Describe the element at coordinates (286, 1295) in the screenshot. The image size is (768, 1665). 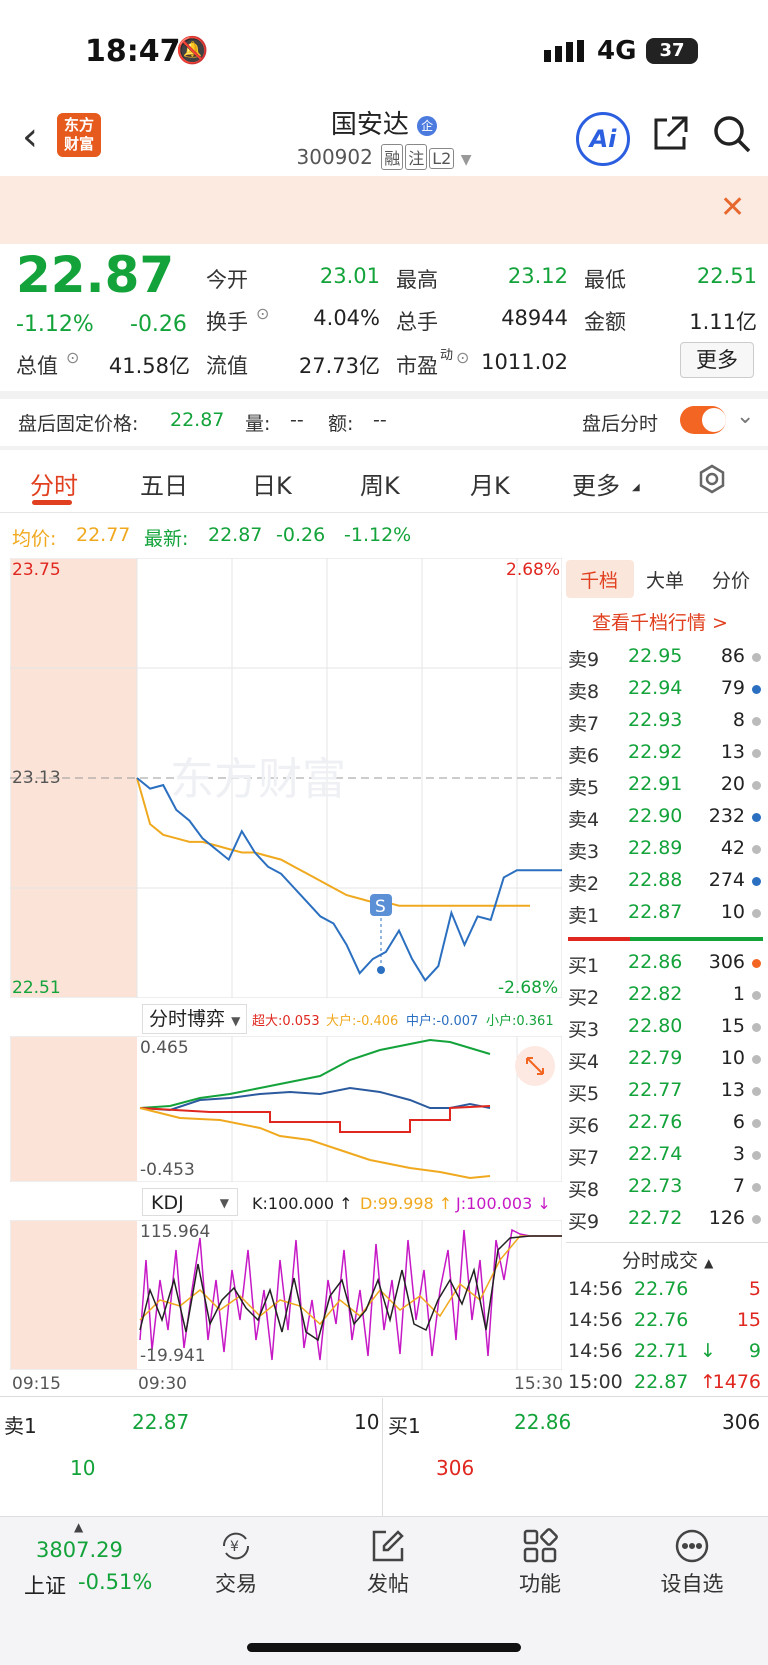
I see `kdj-chart` at that location.